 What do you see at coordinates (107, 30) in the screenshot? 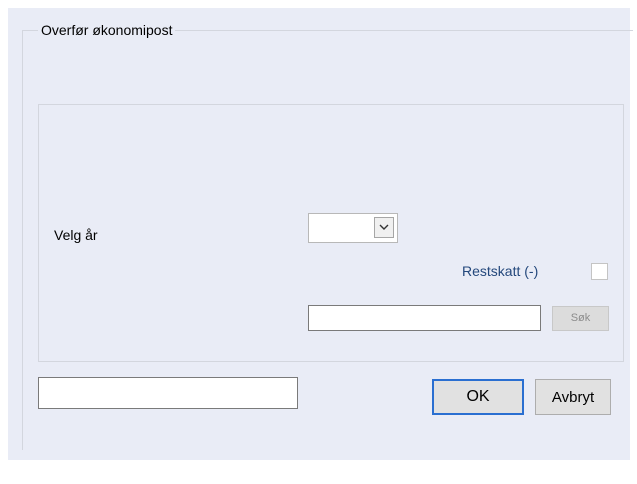
I see `groupbox-title: Overfør økonomipost` at bounding box center [107, 30].